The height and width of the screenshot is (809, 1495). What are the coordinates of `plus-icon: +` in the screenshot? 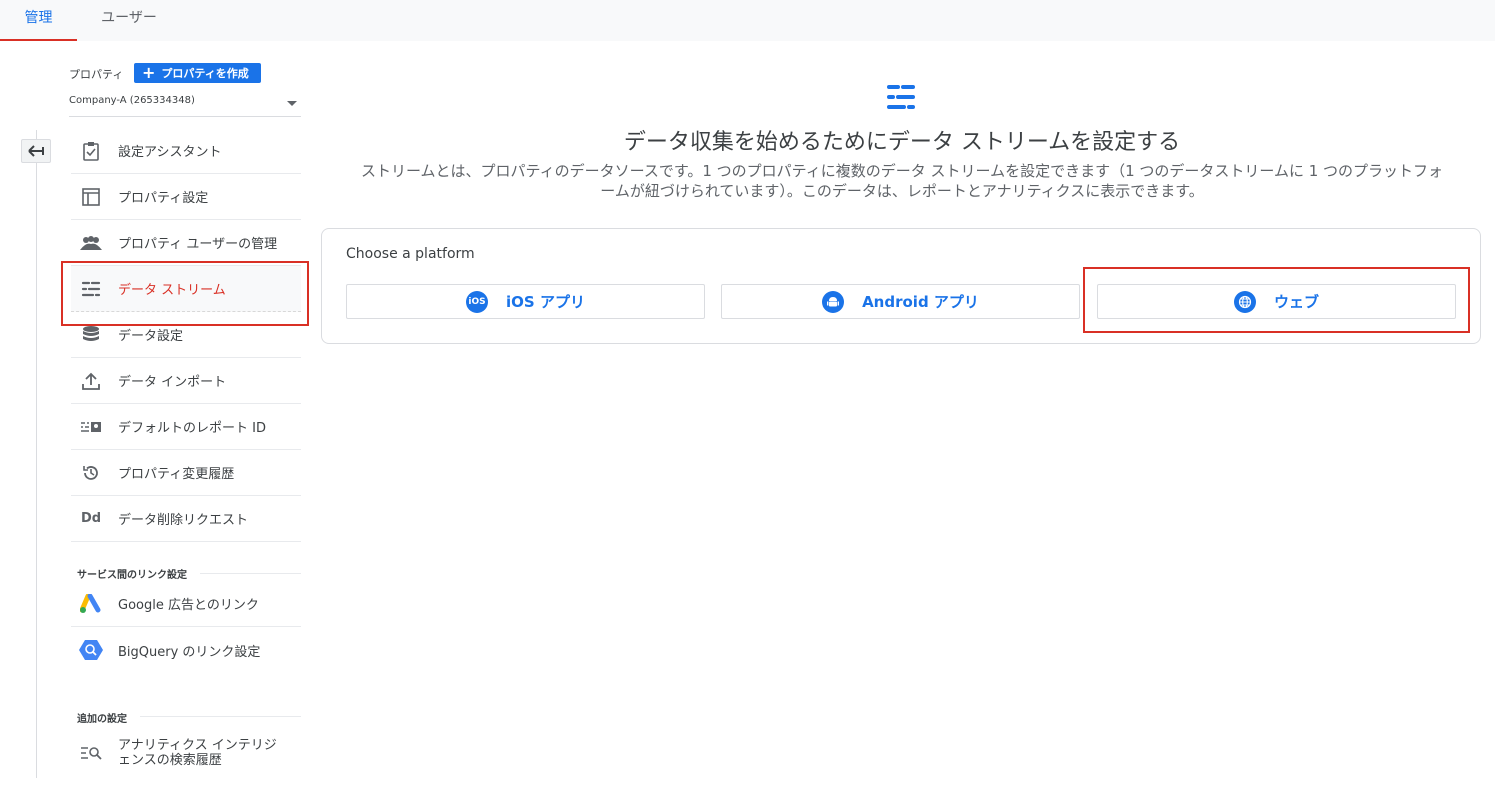 It's located at (149, 72).